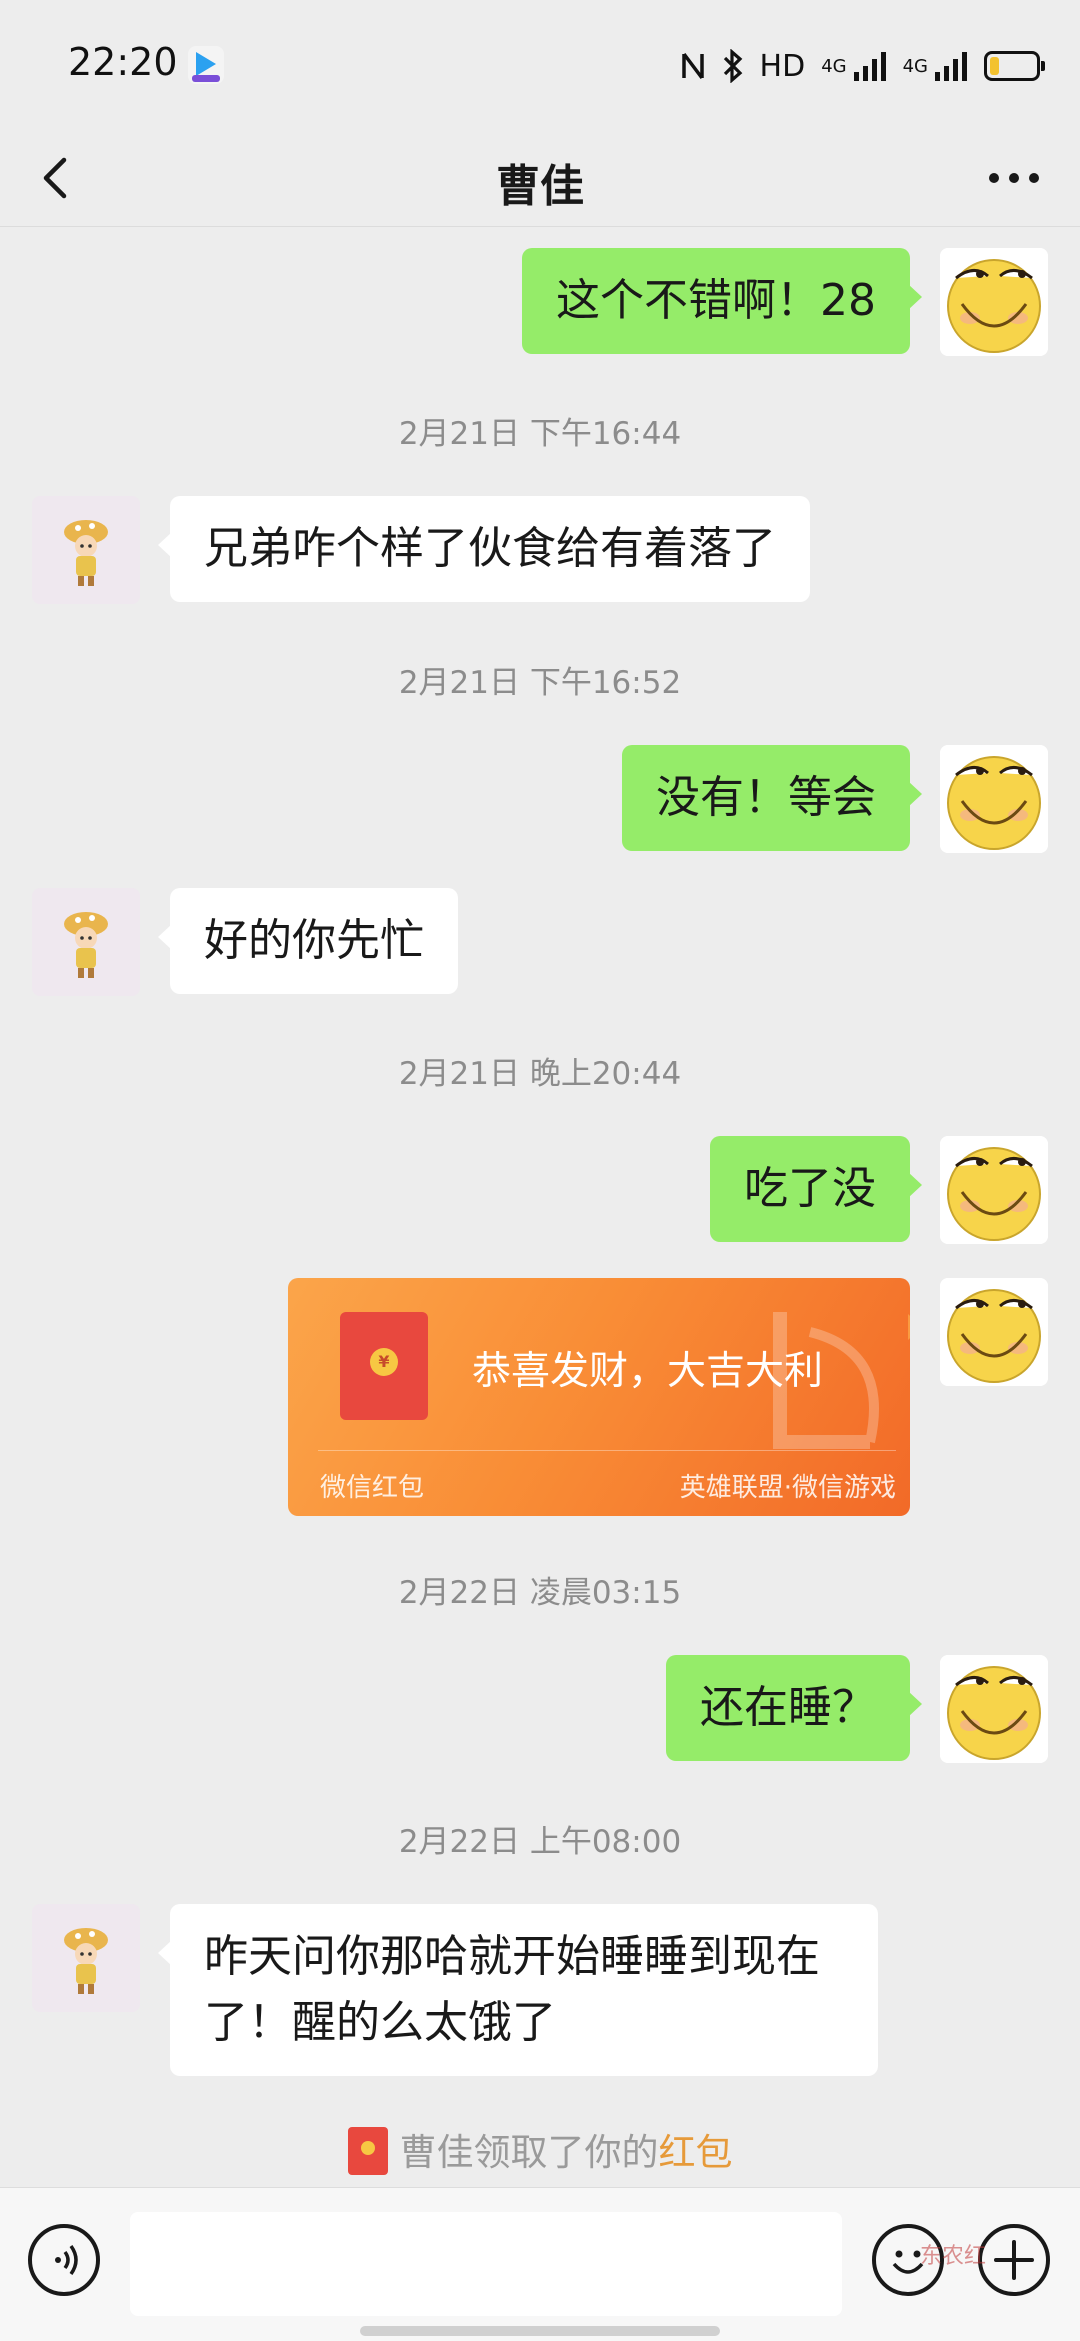  I want to click on site-watermark: 东农红, so click(949, 2262).